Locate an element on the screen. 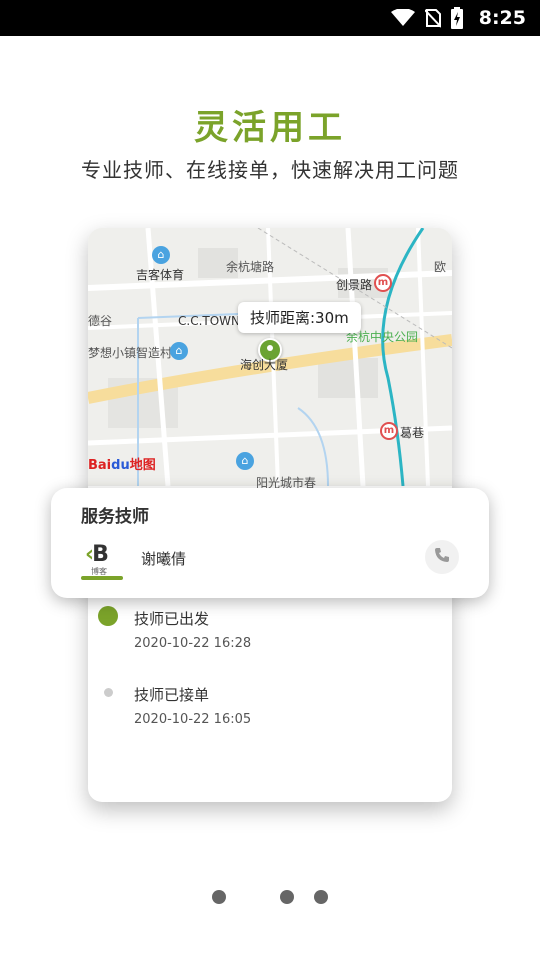 The width and height of the screenshot is (540, 960). service-technician-card: 服务技师 ‹B 博客 谢曦倩 is located at coordinates (270, 543).